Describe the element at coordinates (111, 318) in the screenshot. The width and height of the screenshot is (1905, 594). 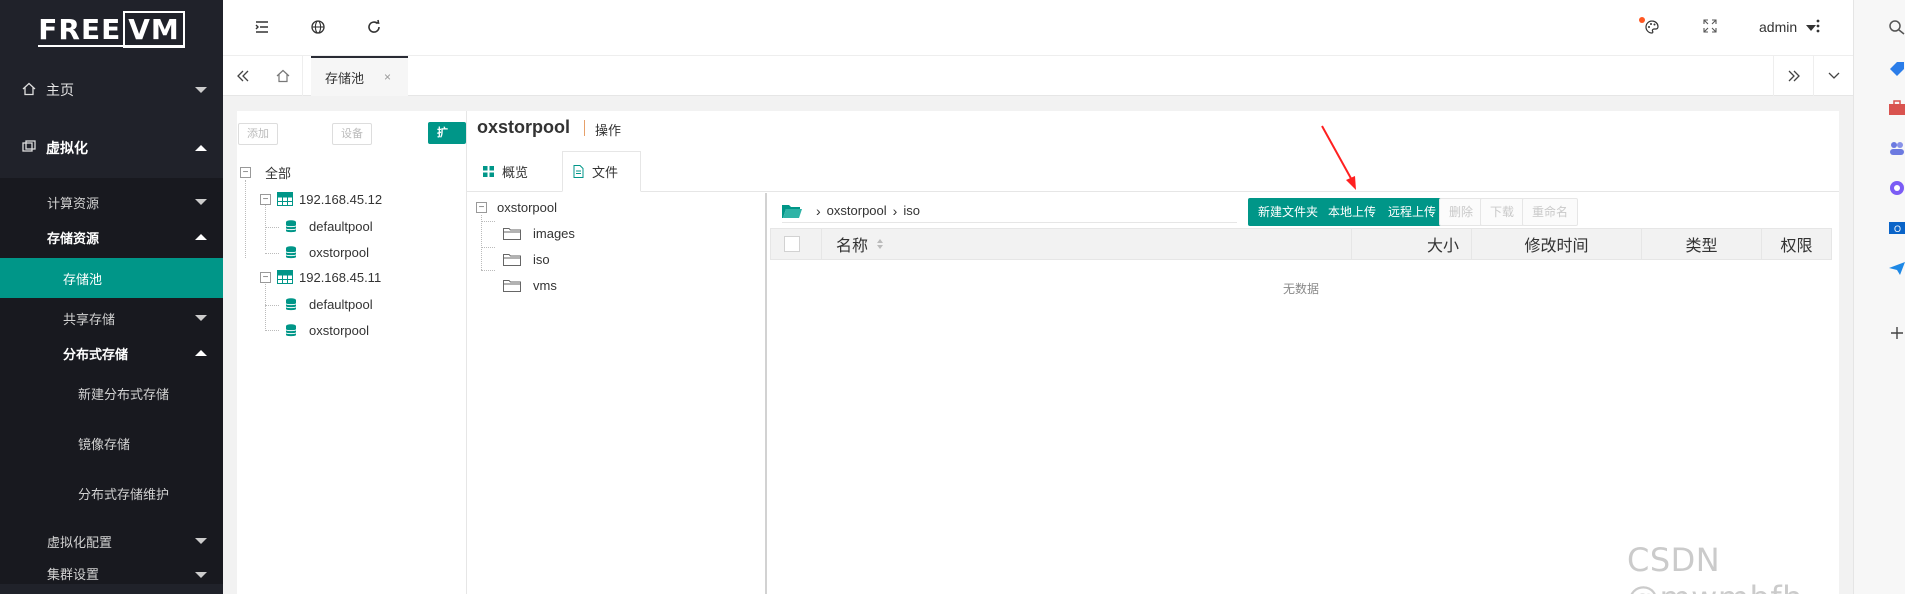
I see `sidebar-item-shared-storage: 共享存储` at that location.